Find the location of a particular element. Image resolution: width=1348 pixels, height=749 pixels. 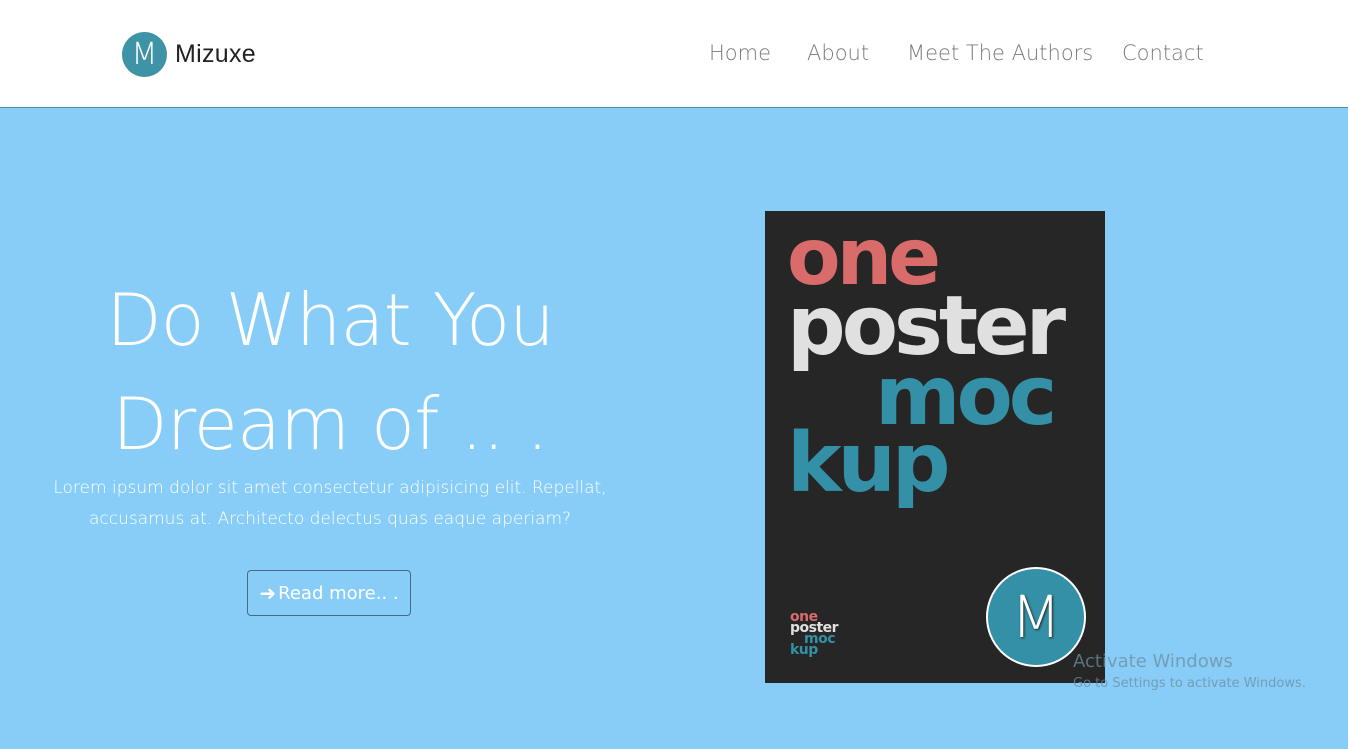

watermark-subtitle: Go to Settings to activate Windows. is located at coordinates (1189, 683).